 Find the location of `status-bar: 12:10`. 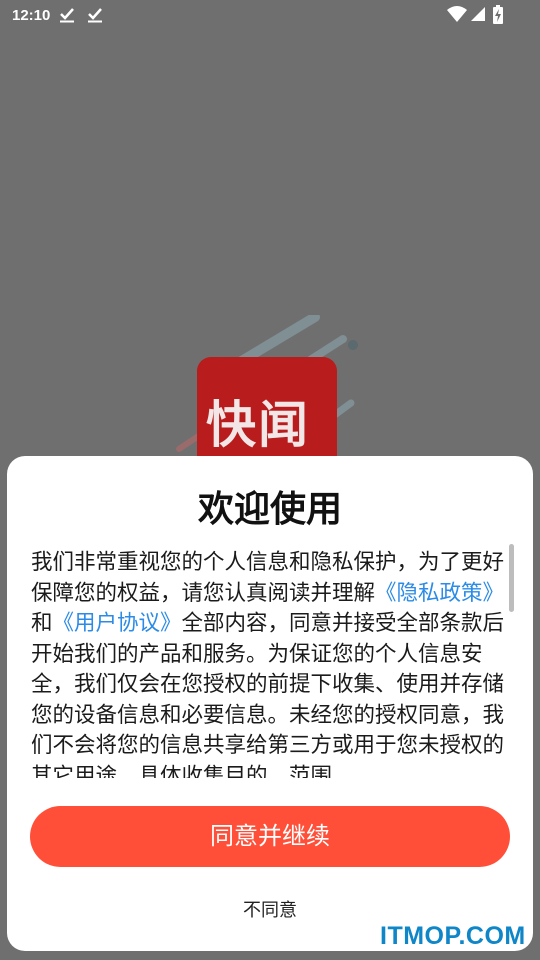

status-bar: 12:10 is located at coordinates (270, 16).